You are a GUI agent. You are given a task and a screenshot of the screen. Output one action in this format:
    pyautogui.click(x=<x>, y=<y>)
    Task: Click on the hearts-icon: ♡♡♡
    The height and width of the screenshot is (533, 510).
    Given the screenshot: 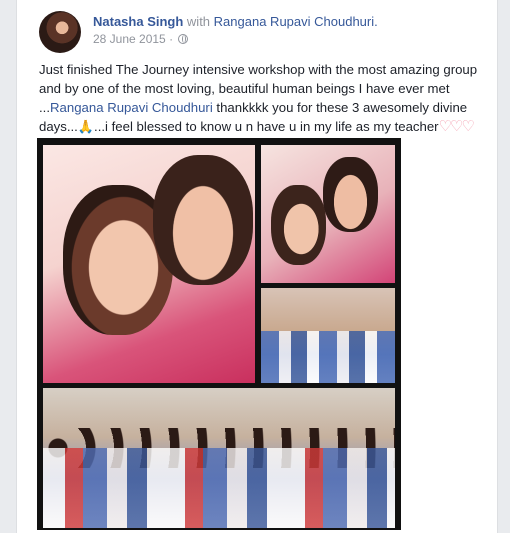 What is the action you would take?
    pyautogui.click(x=456, y=126)
    